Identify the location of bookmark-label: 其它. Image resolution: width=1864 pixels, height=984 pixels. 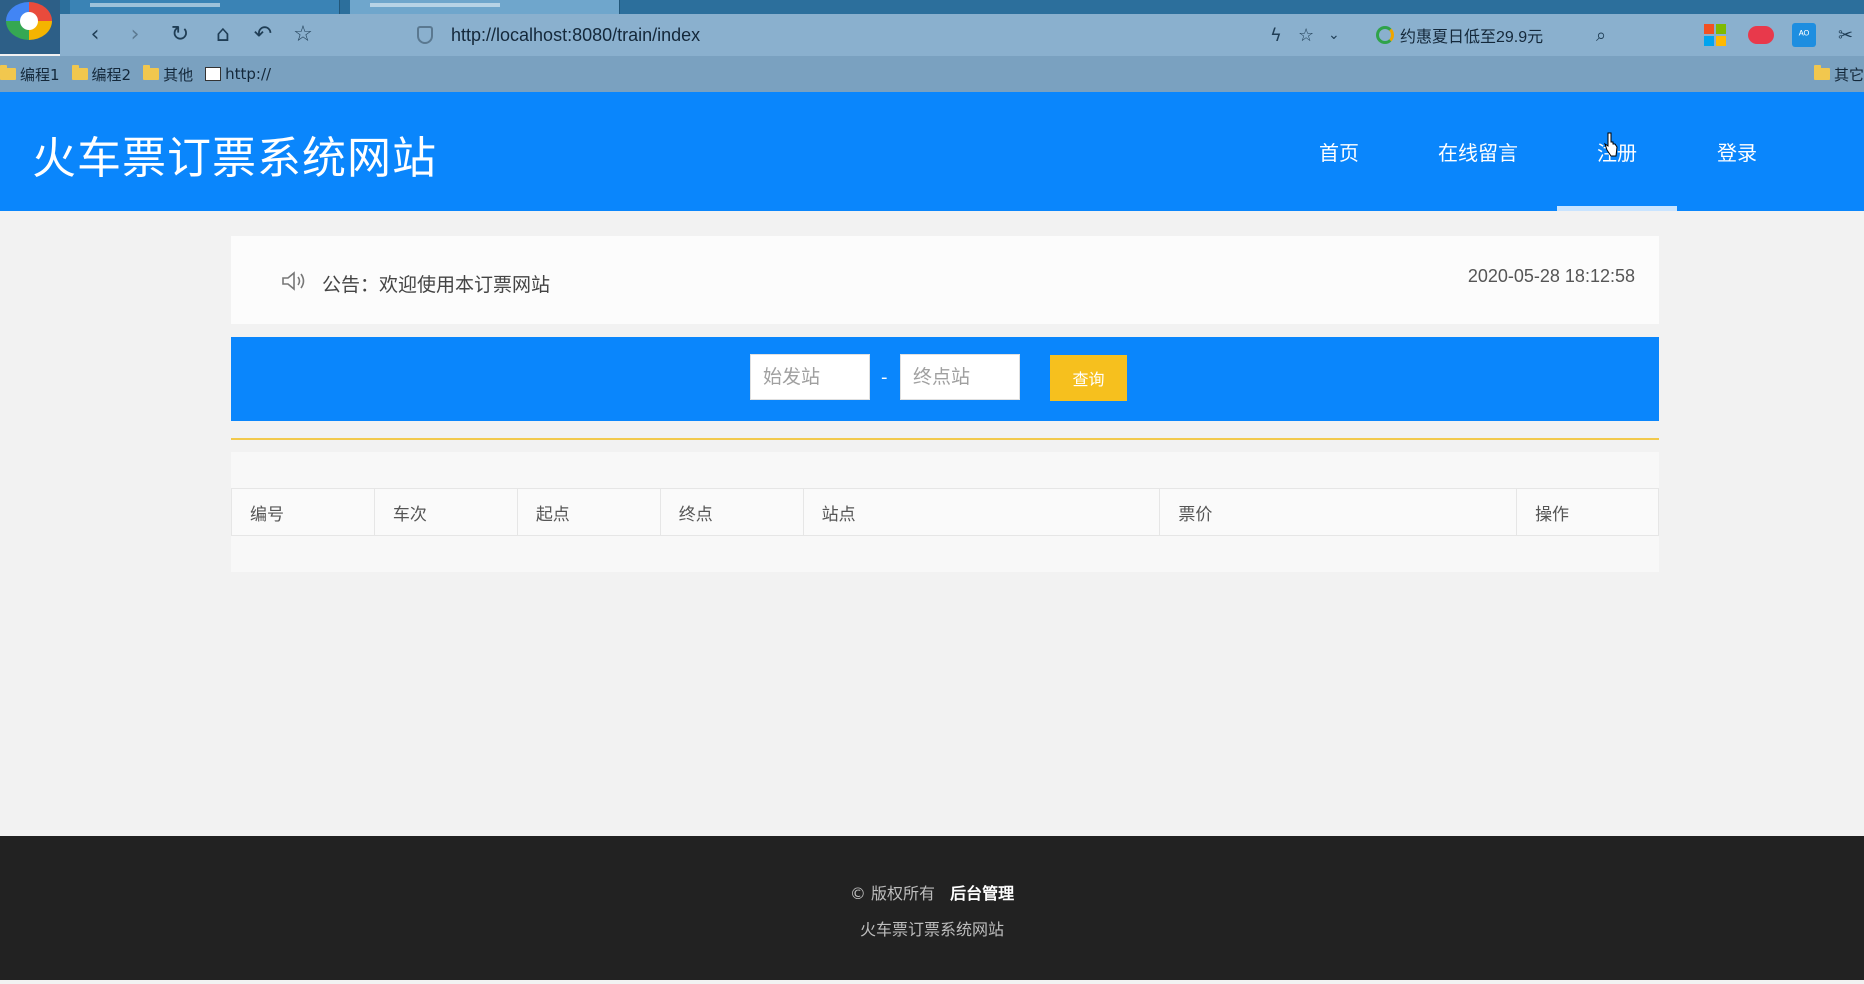
(1848, 74).